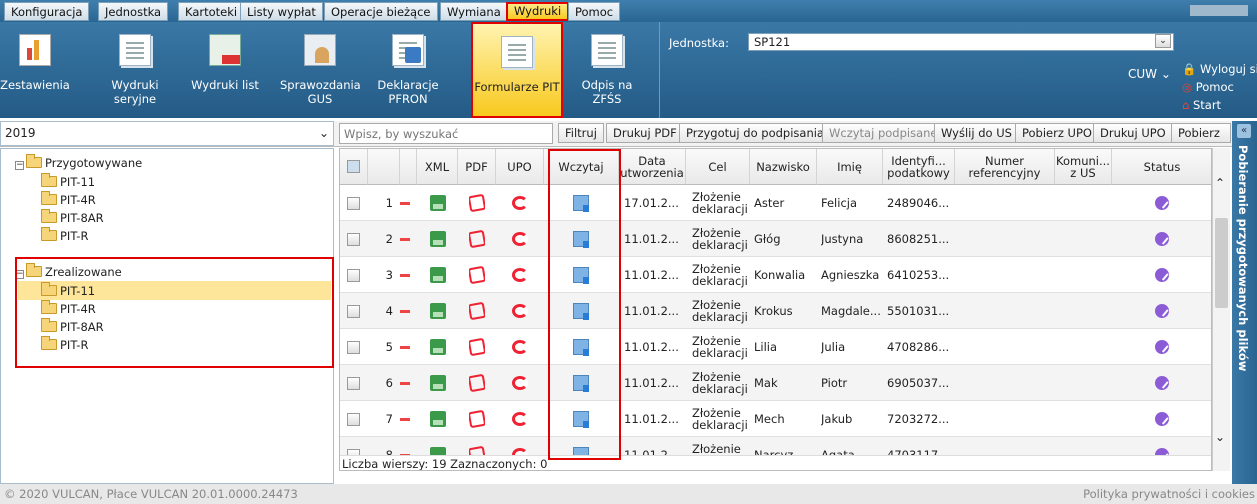 Image resolution: width=1257 pixels, height=504 pixels. Describe the element at coordinates (408, 70) in the screenshot. I see `ribbon-deklaracje-pfron: Deklaracje PFRON` at that location.